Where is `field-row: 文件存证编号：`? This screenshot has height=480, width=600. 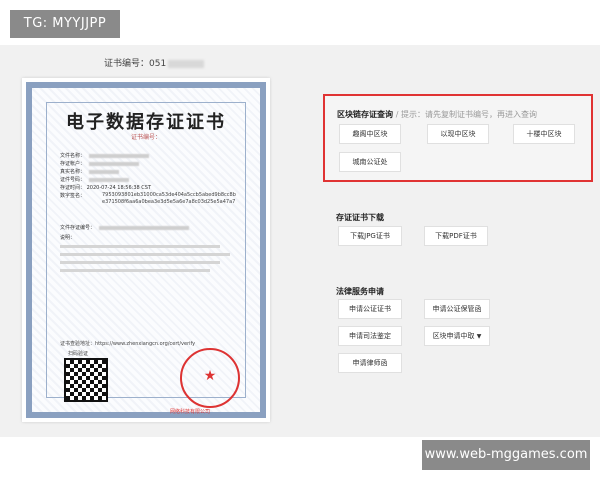 field-row: 文件存证编号： is located at coordinates (125, 227).